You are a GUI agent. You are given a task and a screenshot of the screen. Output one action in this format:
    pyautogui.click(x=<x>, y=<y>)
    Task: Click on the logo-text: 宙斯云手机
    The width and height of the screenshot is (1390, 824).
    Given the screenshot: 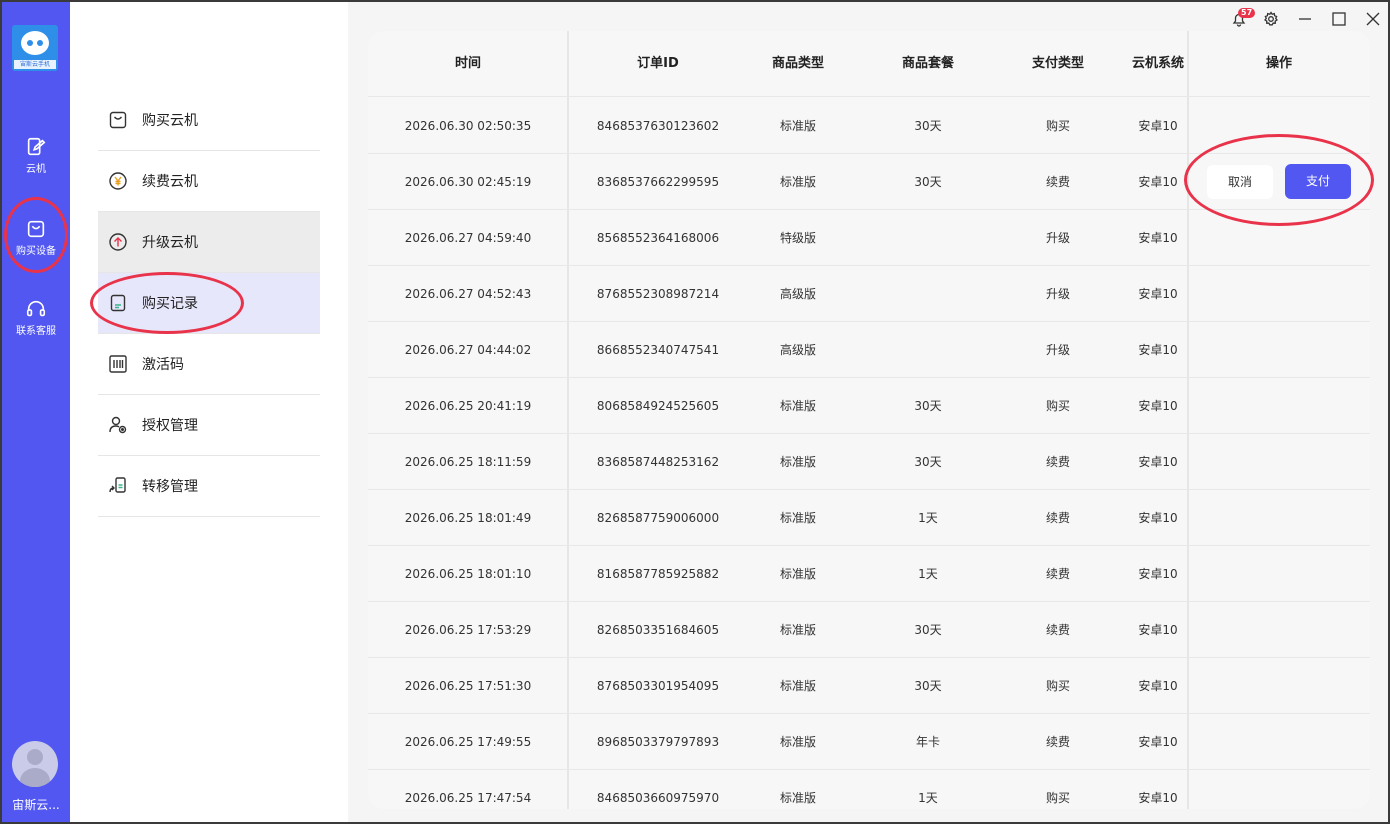 What is the action you would take?
    pyautogui.click(x=35, y=64)
    